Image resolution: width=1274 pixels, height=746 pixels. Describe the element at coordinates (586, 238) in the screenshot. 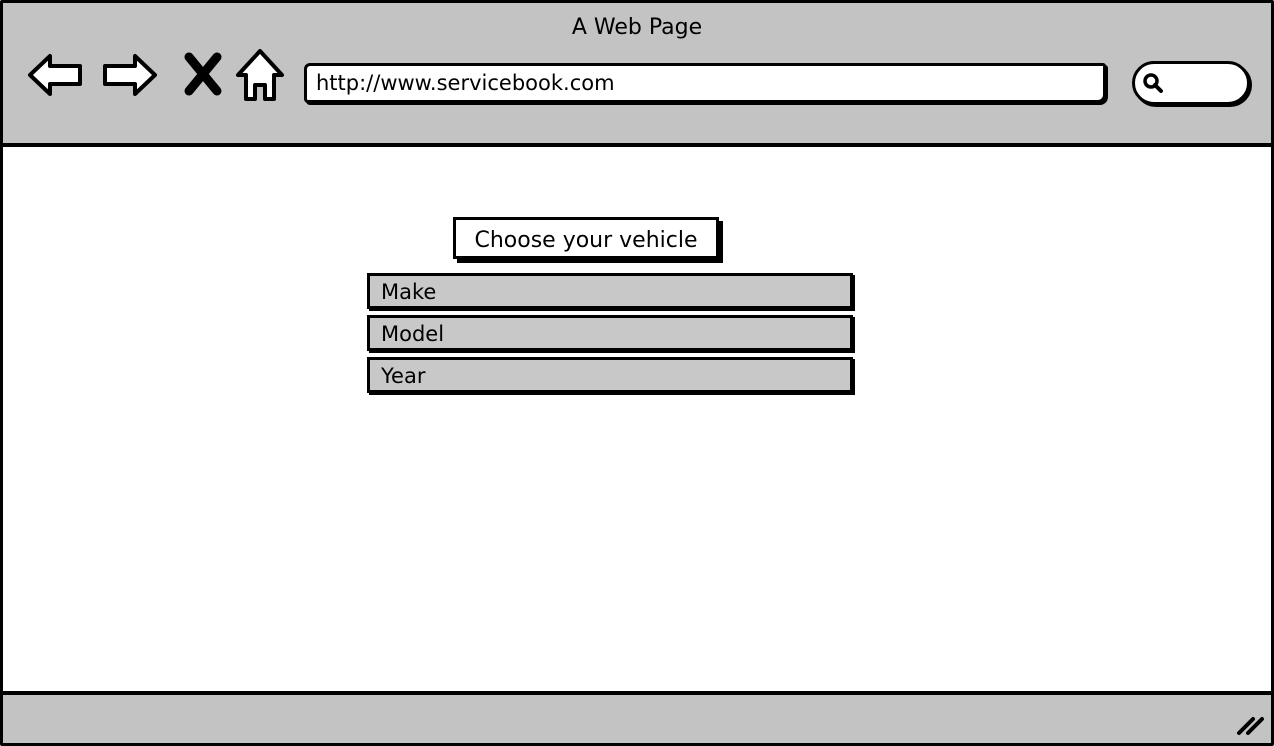

I see `page-heading: Choose your vehicle` at that location.